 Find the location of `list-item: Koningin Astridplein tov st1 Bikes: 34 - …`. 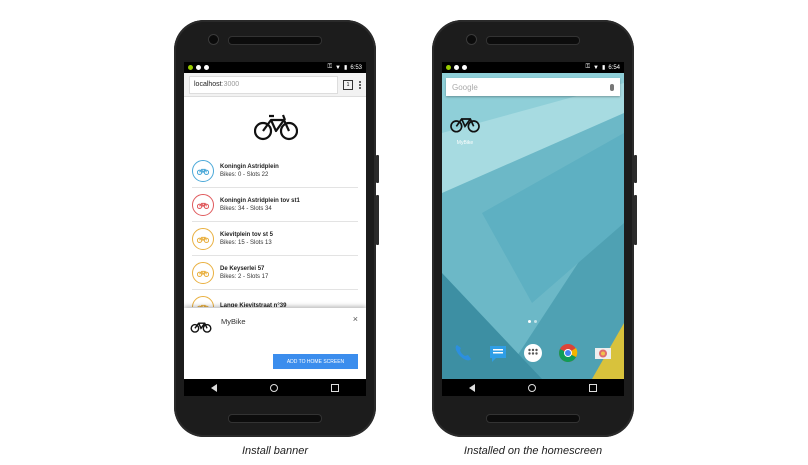

list-item: Koningin Astridplein tov st1 Bikes: 34 - … is located at coordinates (275, 205).